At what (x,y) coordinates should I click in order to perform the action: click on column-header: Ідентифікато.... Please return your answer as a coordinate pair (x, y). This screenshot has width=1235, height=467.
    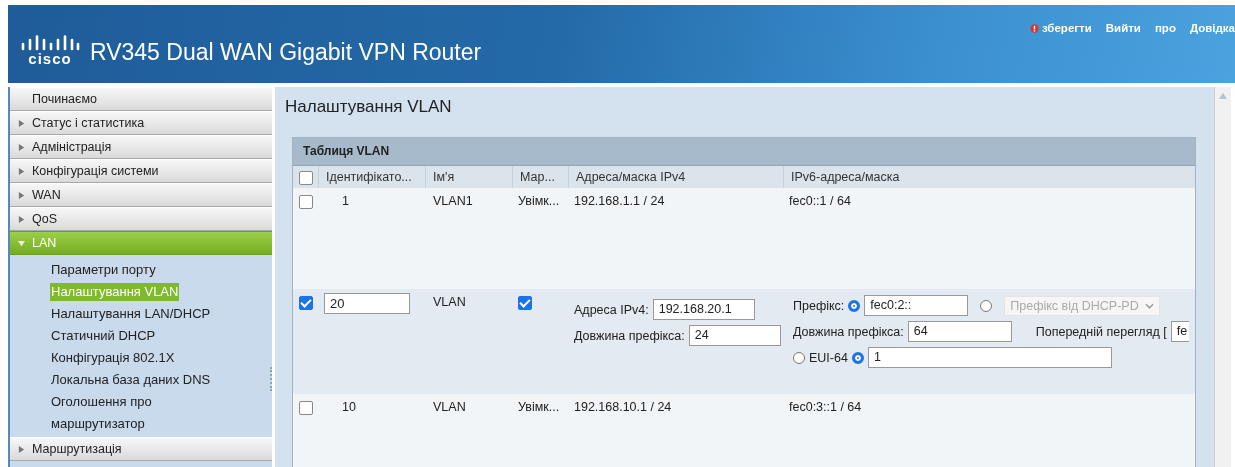
    Looking at the image, I should click on (369, 177).